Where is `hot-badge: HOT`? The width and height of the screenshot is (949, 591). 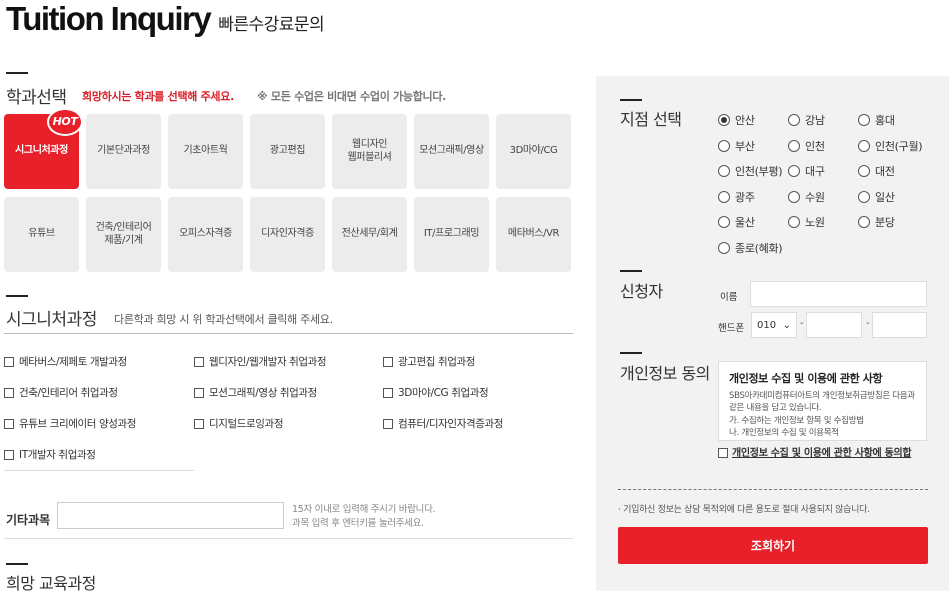
hot-badge: HOT is located at coordinates (65, 122).